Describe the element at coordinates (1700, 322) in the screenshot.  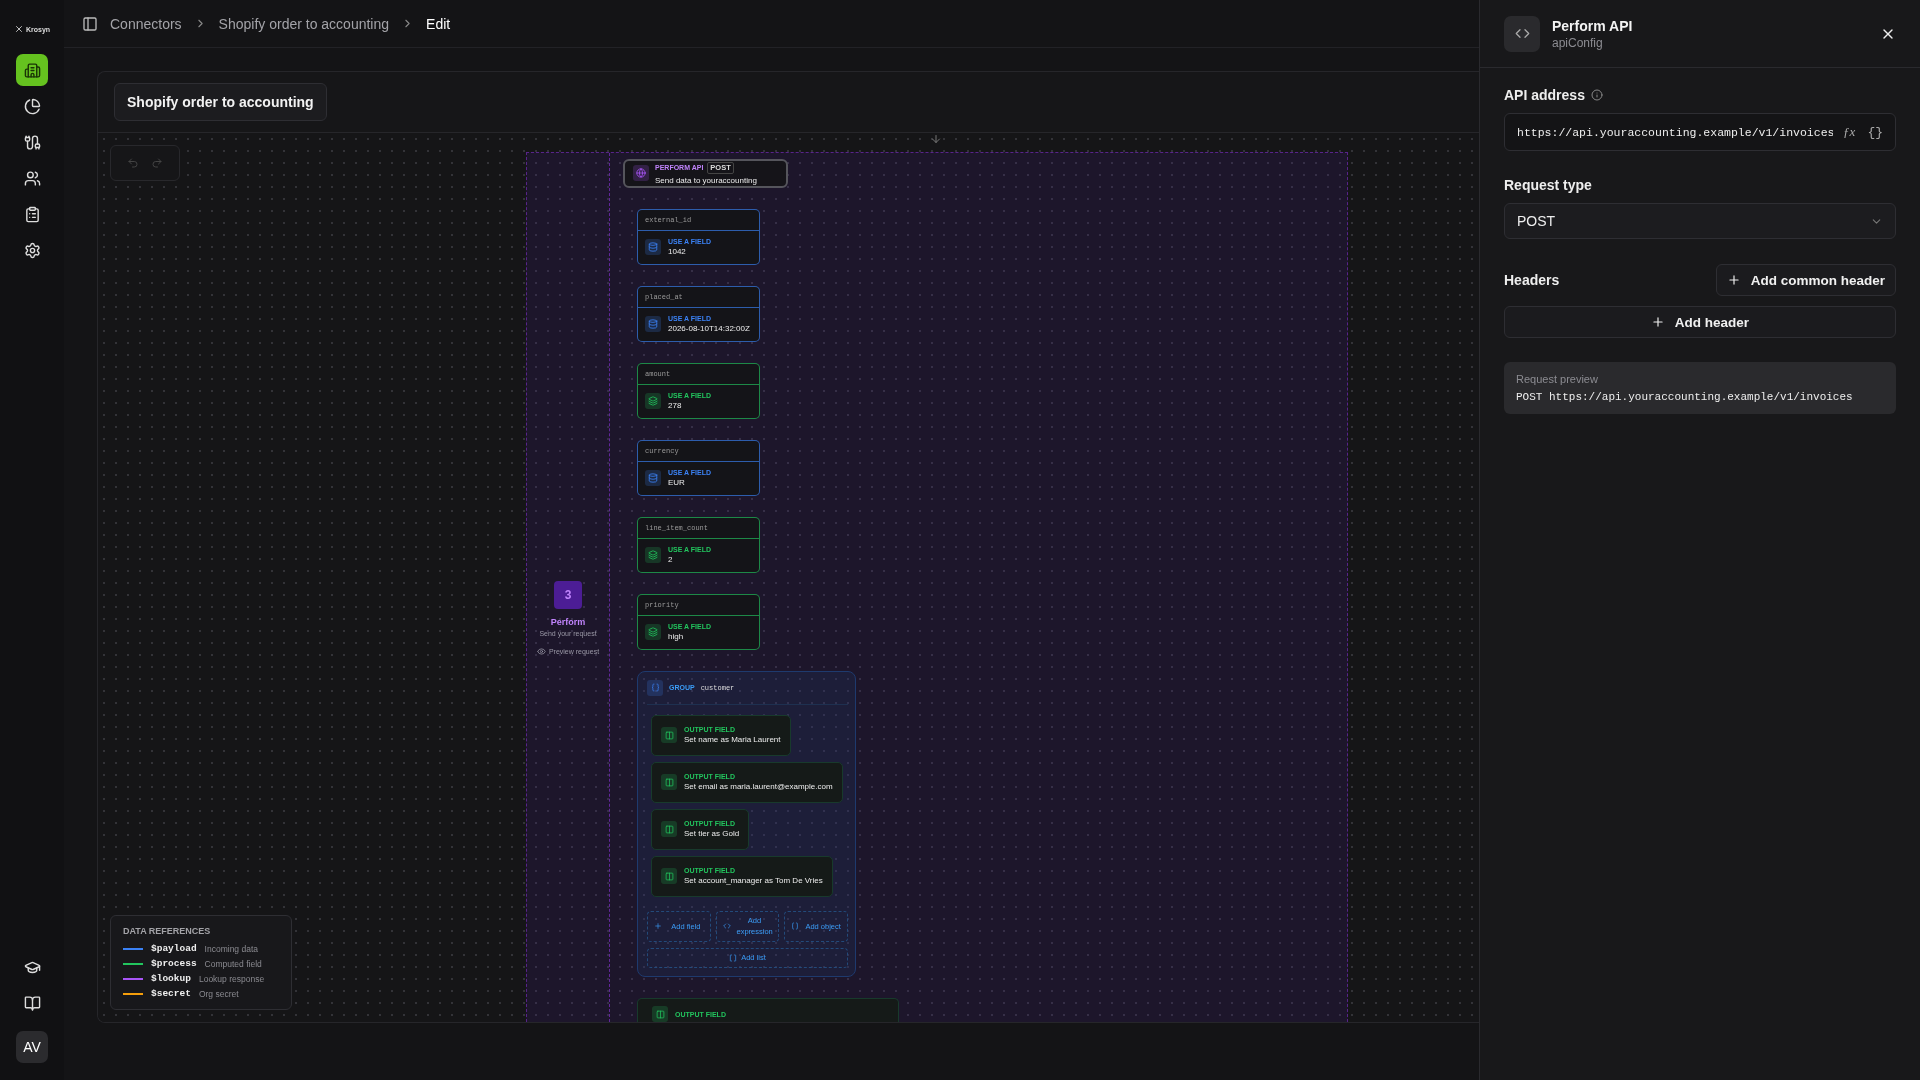
I see `add-header-button: Add header` at that location.